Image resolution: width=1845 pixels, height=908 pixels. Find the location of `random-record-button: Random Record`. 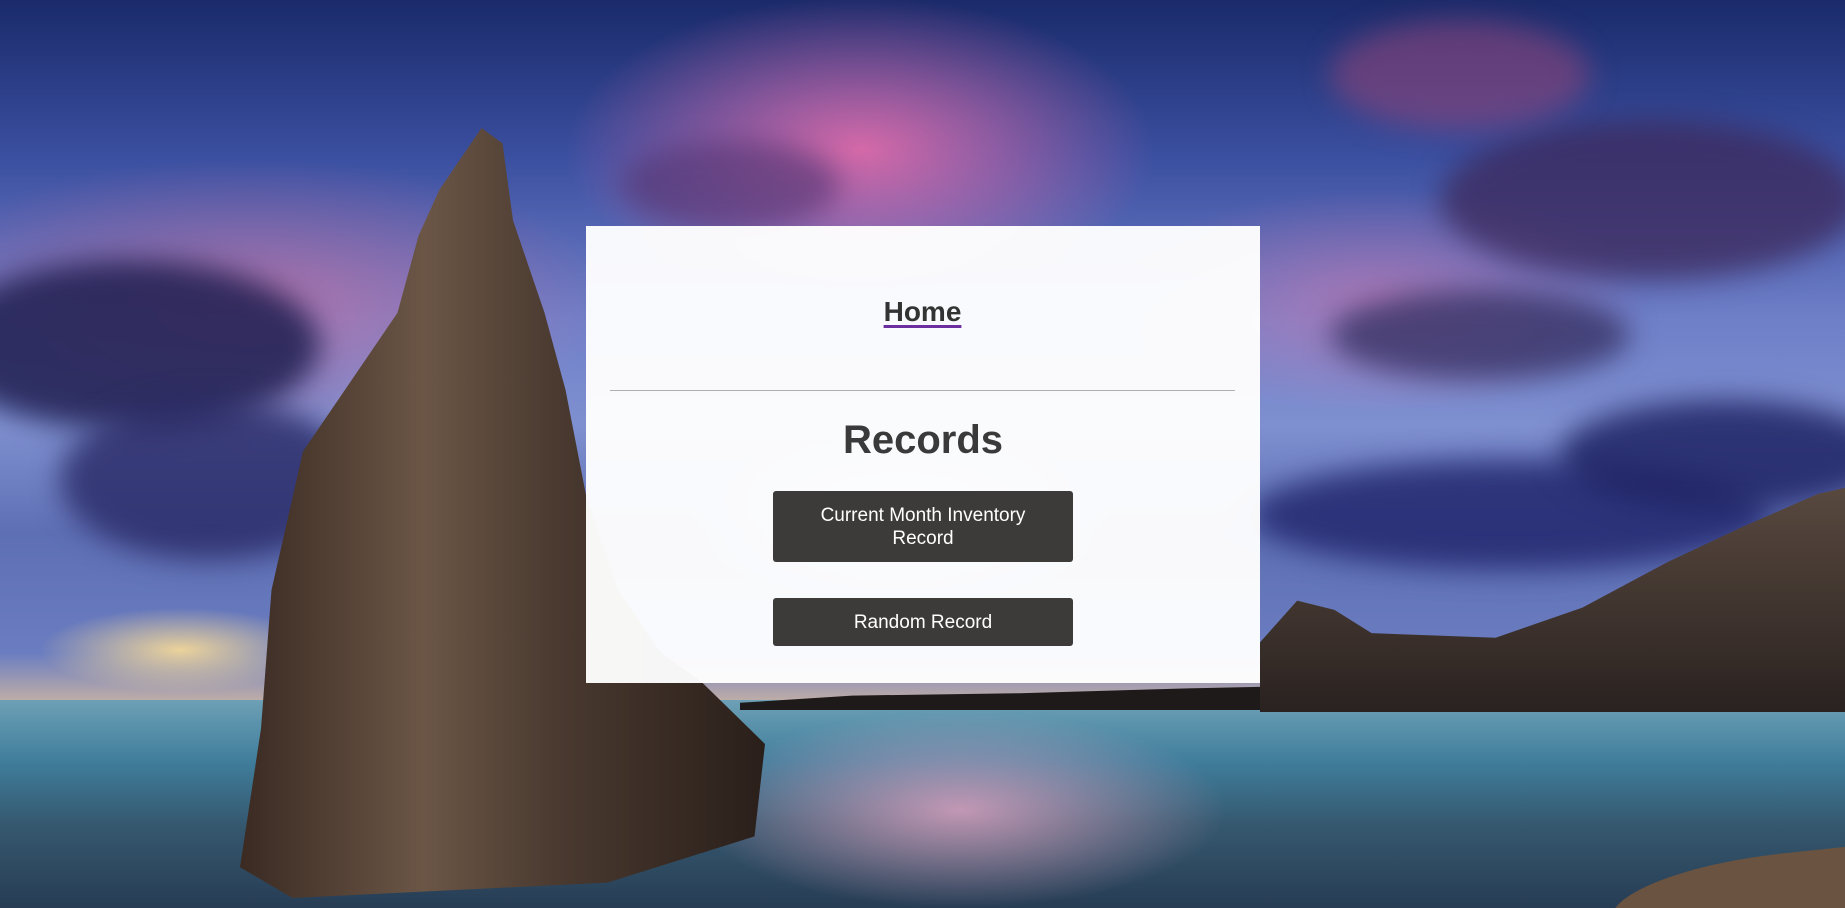

random-record-button: Random Record is located at coordinates (923, 622).